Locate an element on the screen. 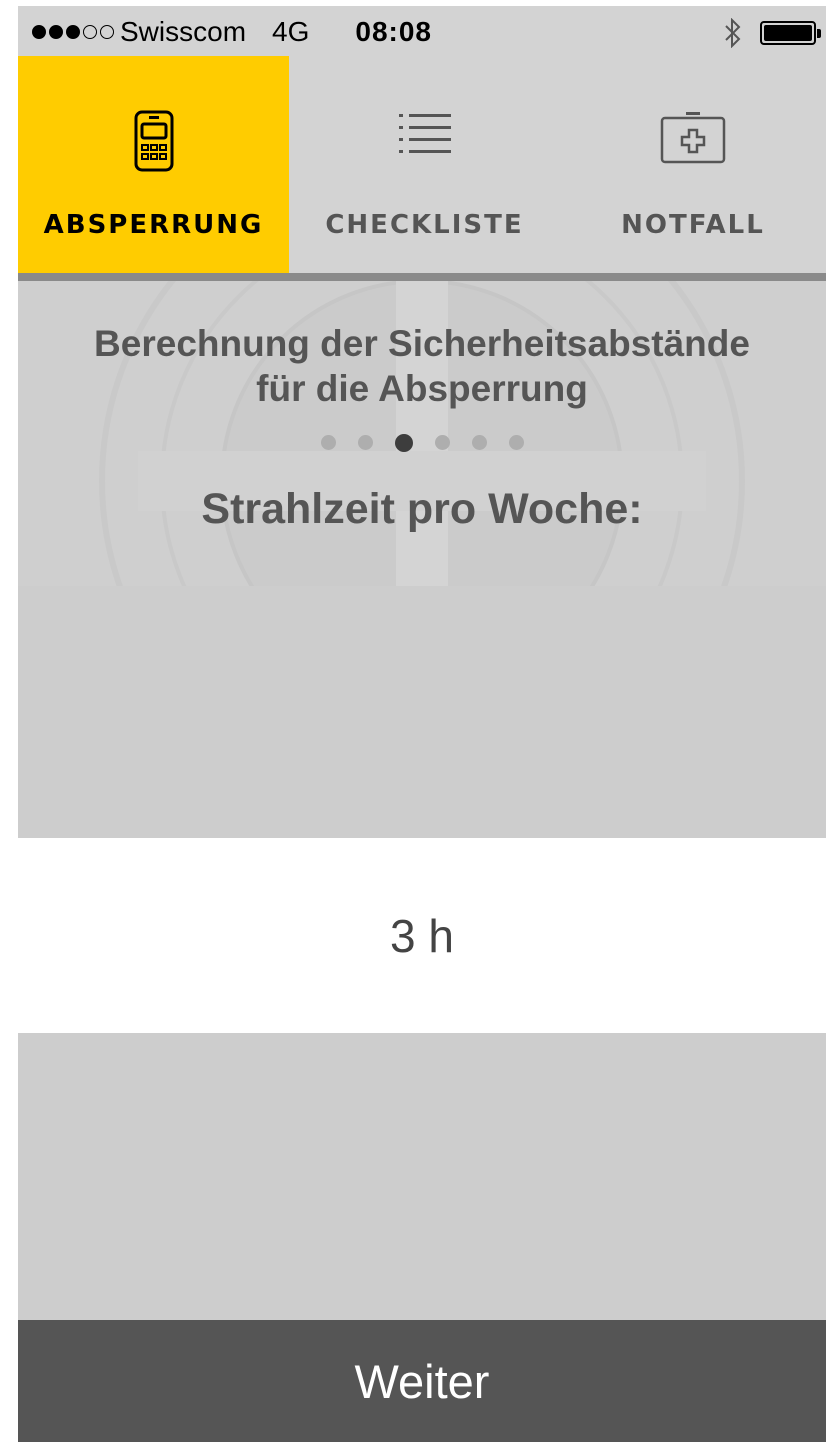 The width and height of the screenshot is (826, 1442). status-bar: Swisscom 4G 08:08 is located at coordinates (422, 31).